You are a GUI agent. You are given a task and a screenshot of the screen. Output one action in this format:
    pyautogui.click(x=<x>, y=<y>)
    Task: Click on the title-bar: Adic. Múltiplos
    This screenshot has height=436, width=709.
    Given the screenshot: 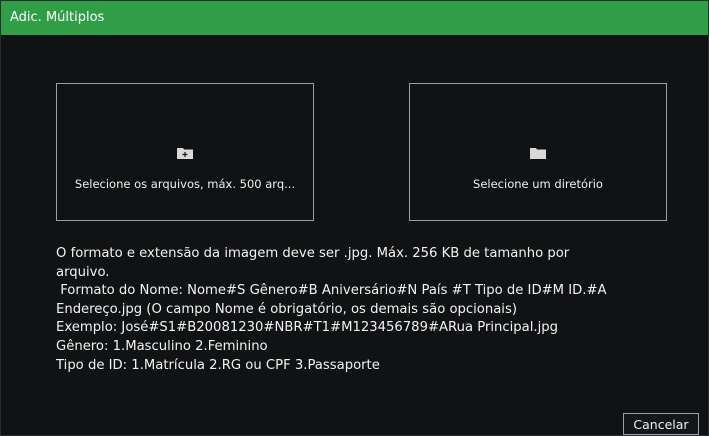 What is the action you would take?
    pyautogui.click(x=354, y=18)
    